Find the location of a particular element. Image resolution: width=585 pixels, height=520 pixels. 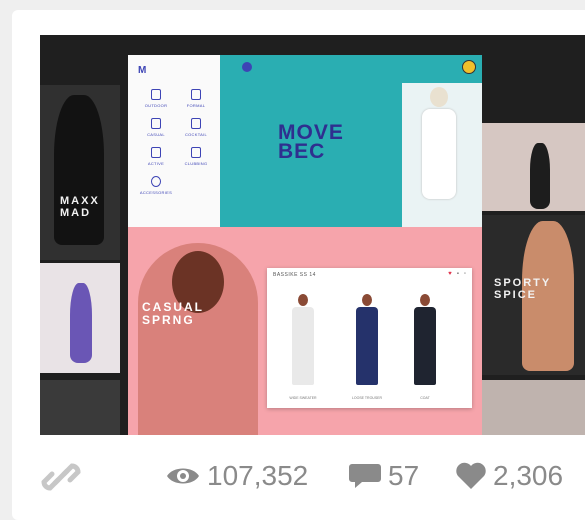

outdoor-icon is located at coordinates (156, 94).